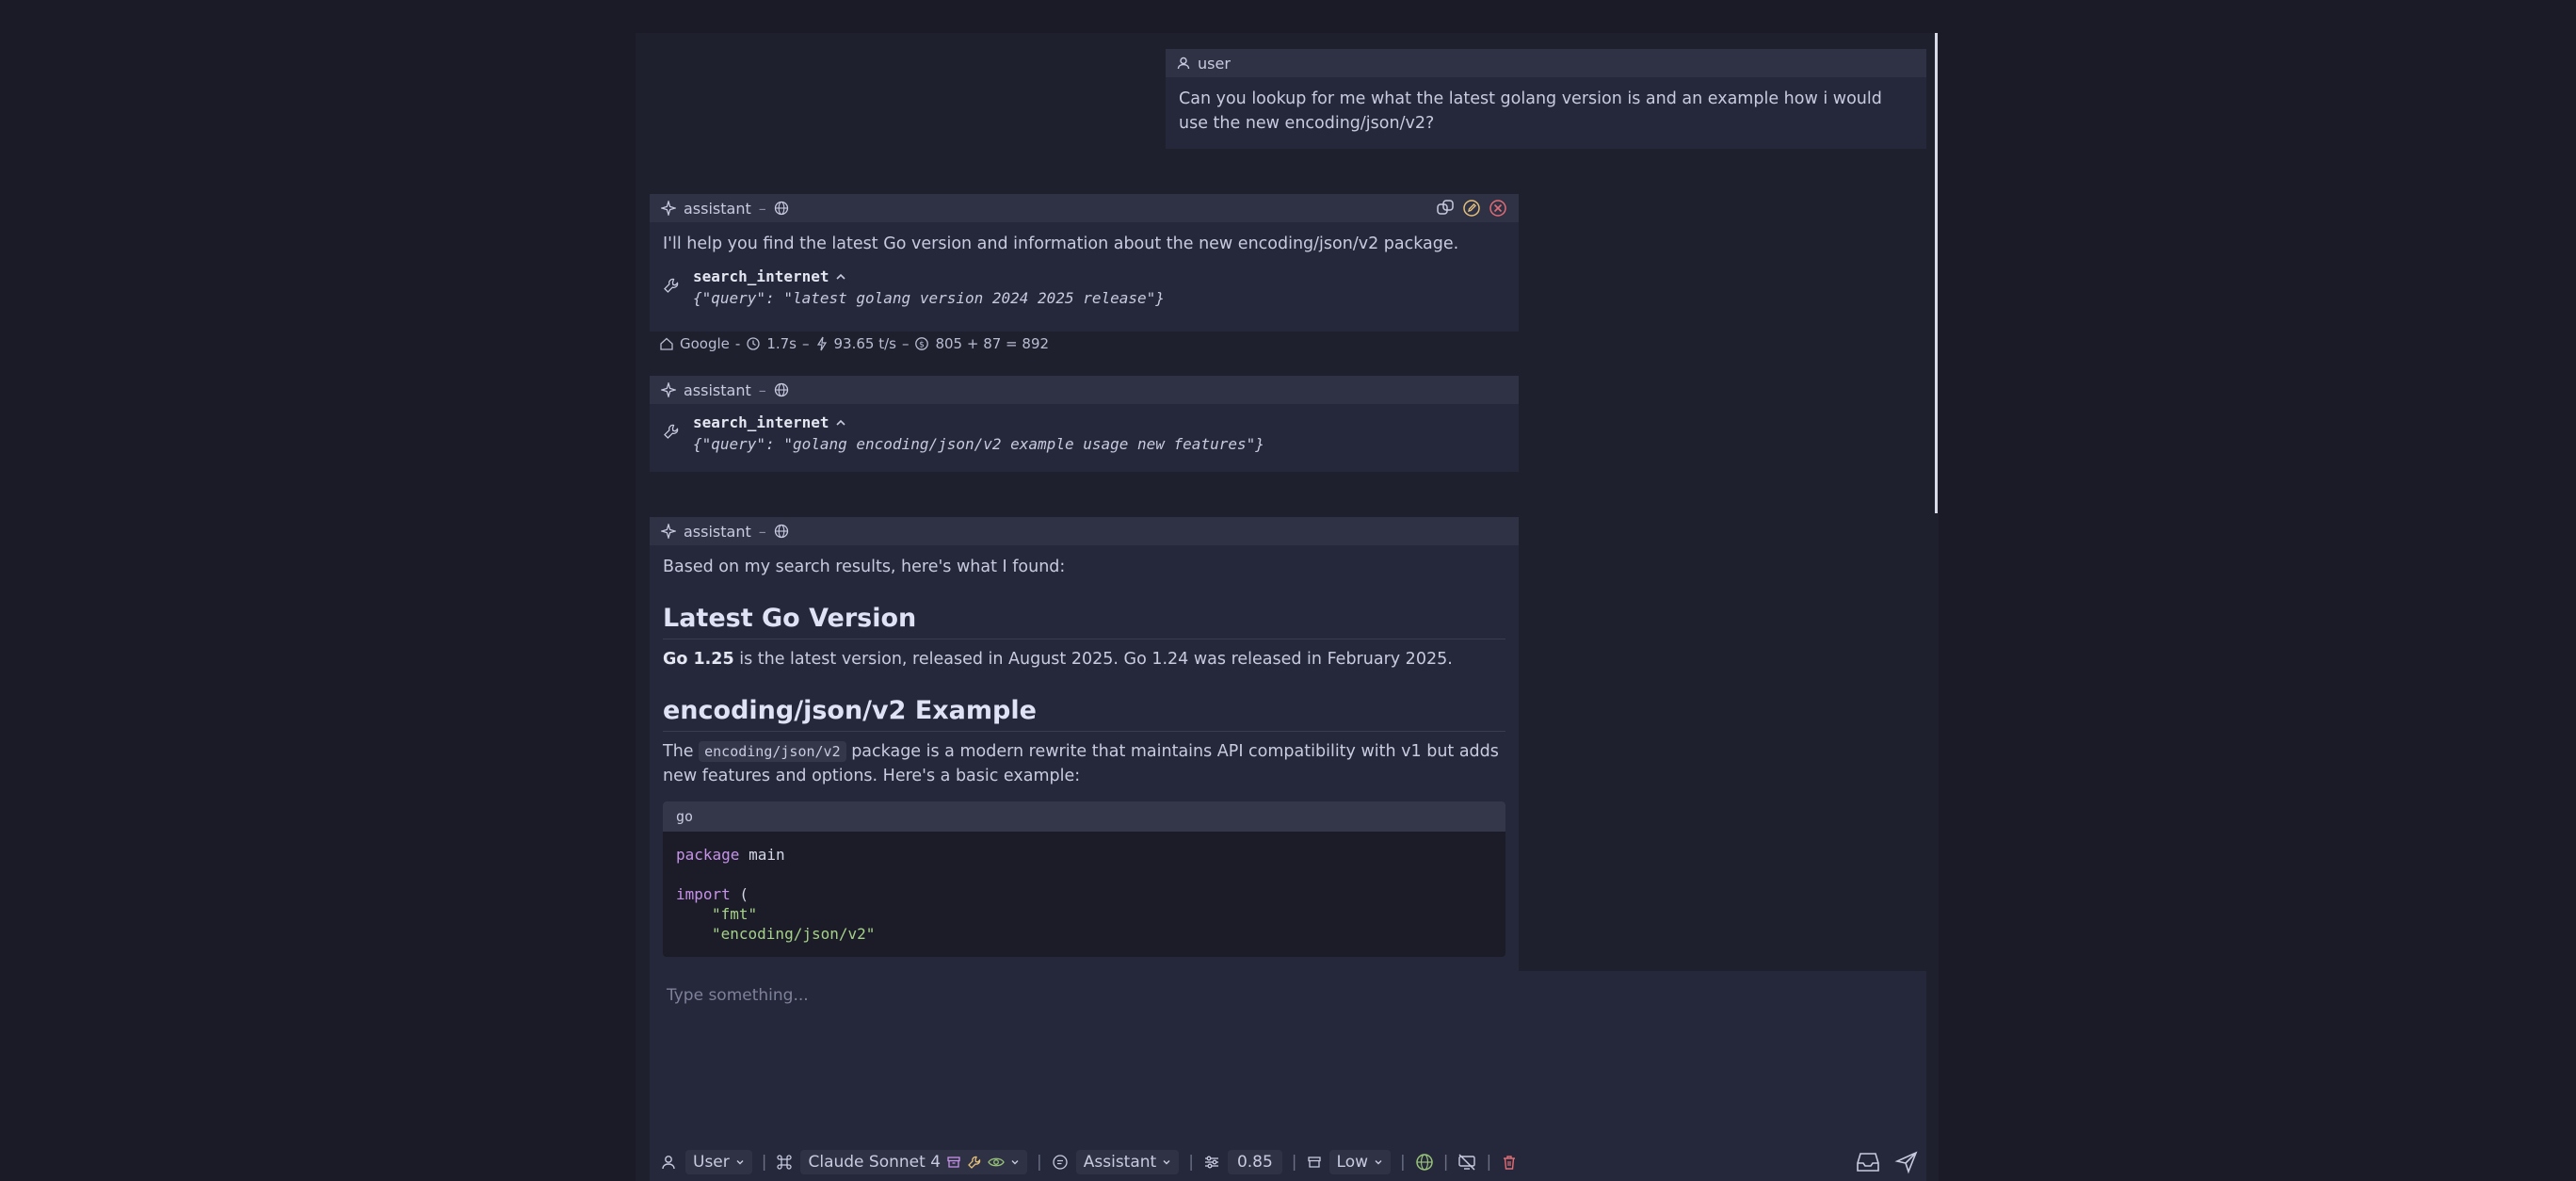 Image resolution: width=2576 pixels, height=1181 pixels. I want to click on code-keyword: package, so click(708, 855).